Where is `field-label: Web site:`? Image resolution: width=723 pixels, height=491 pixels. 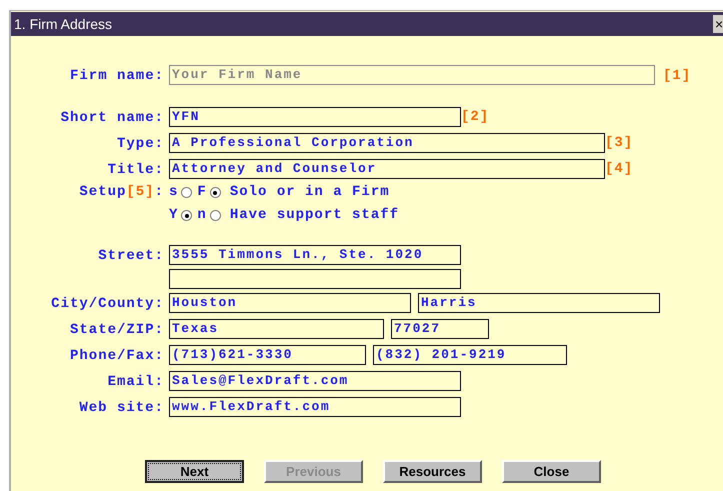 field-label: Web site: is located at coordinates (121, 408).